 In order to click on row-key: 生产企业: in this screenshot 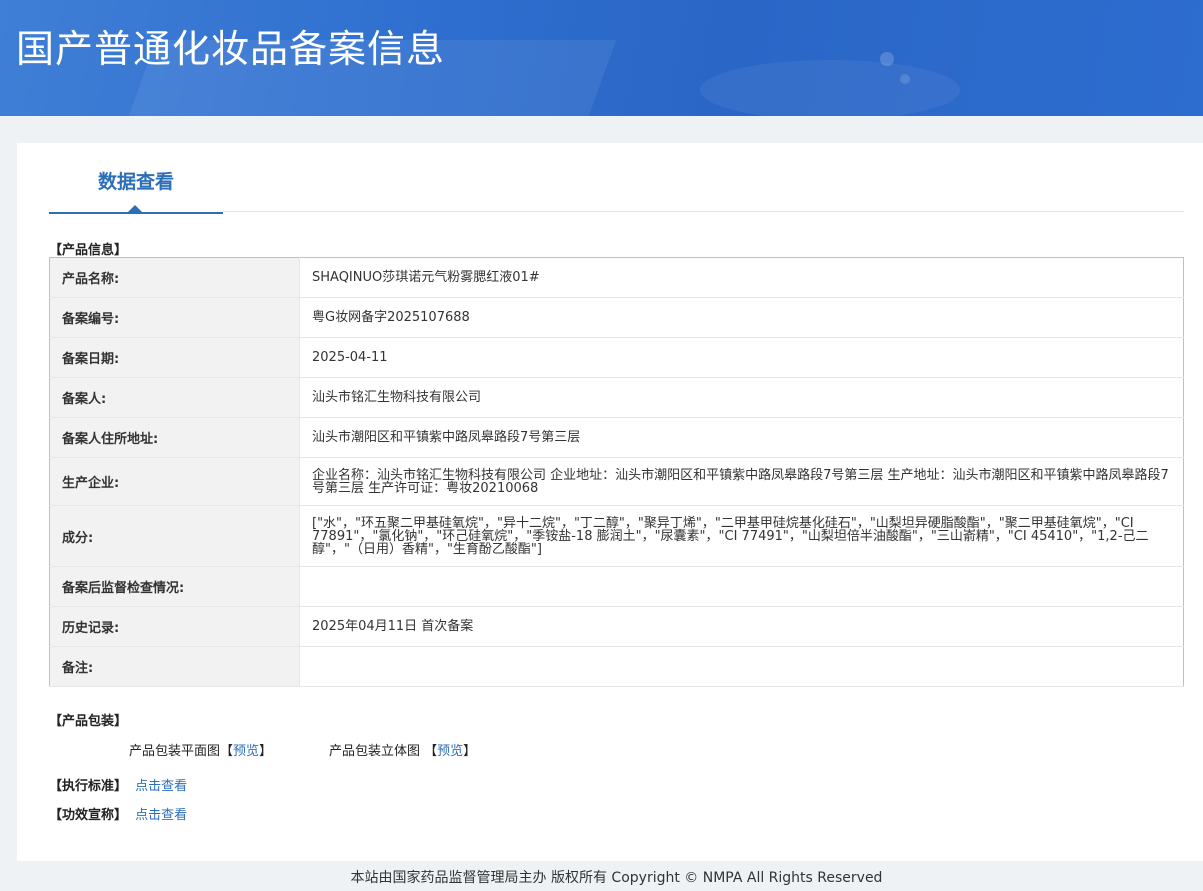, I will do `click(174, 481)`.